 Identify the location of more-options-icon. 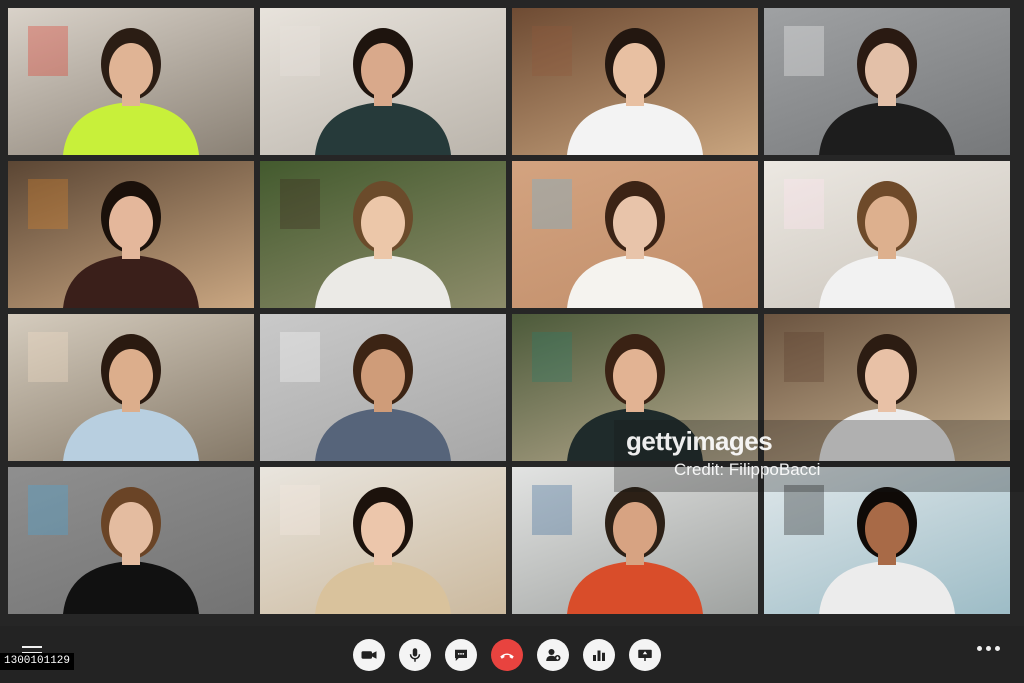
(988, 648).